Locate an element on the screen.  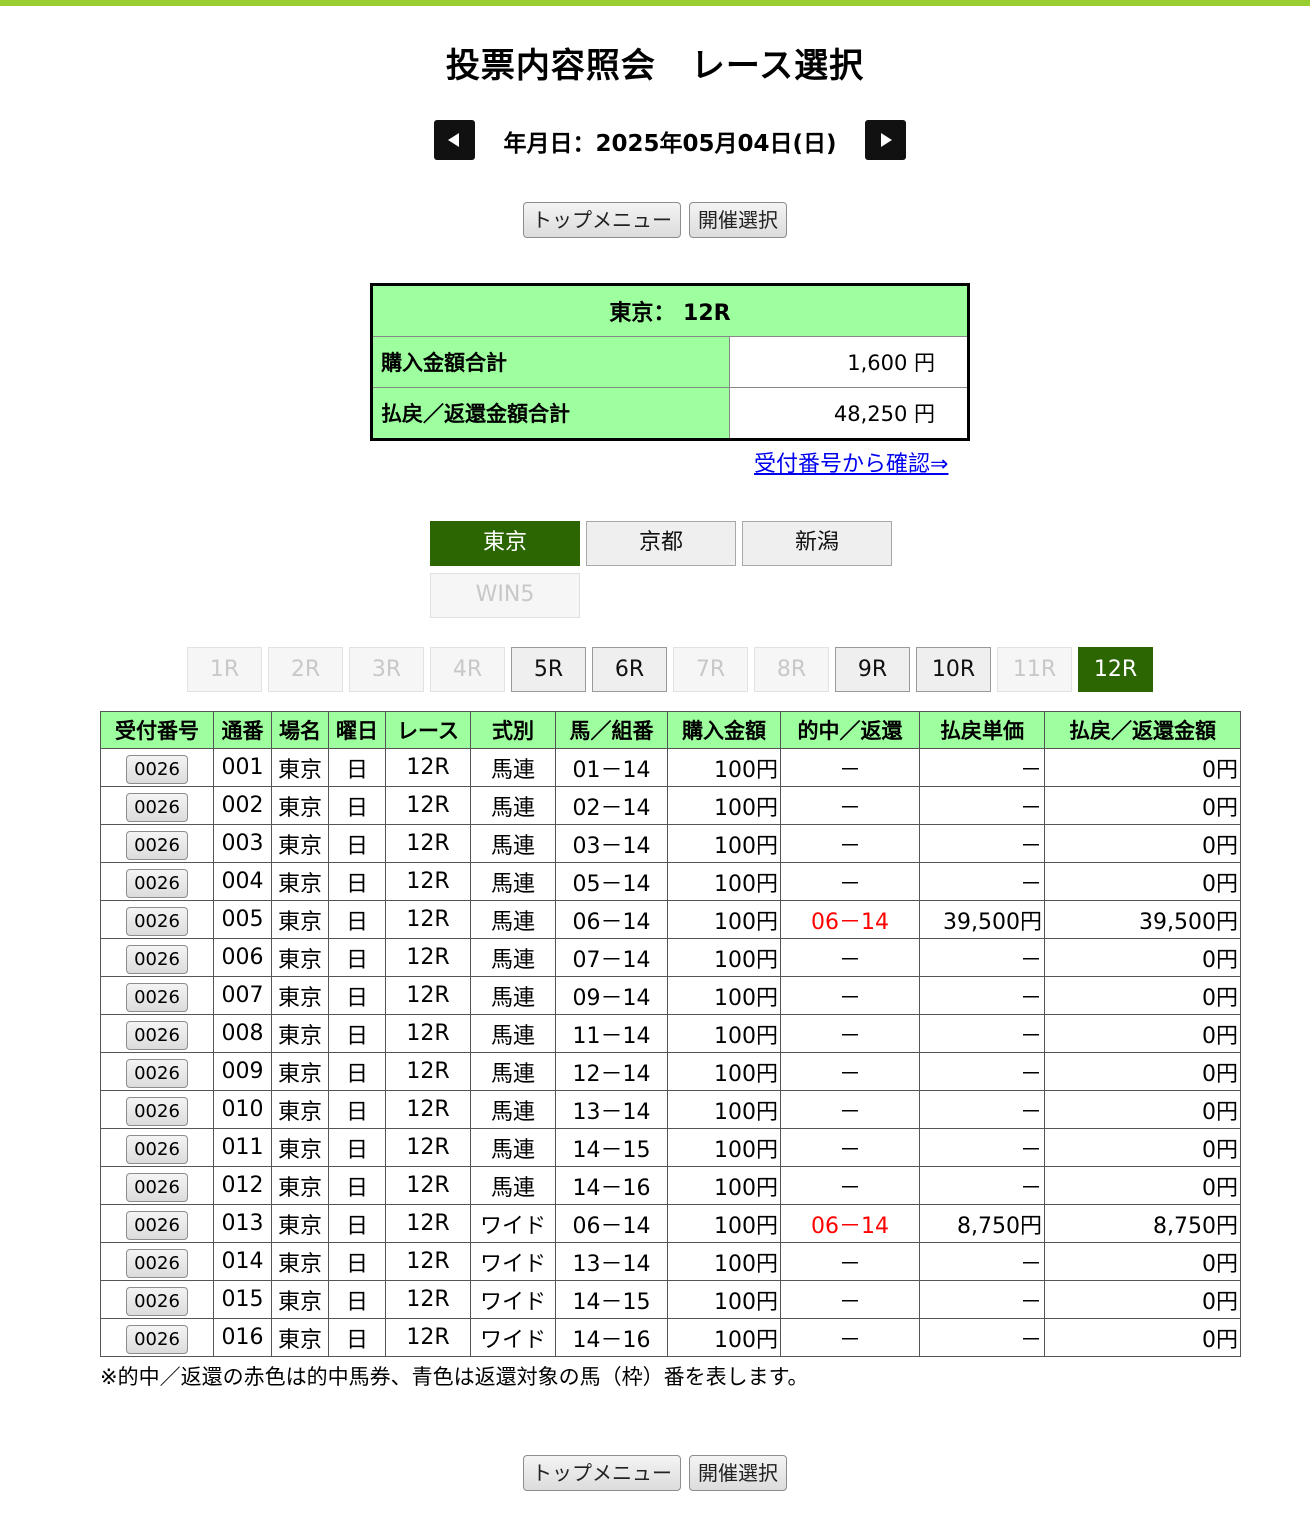
race-button-9r: 9R is located at coordinates (872, 669).